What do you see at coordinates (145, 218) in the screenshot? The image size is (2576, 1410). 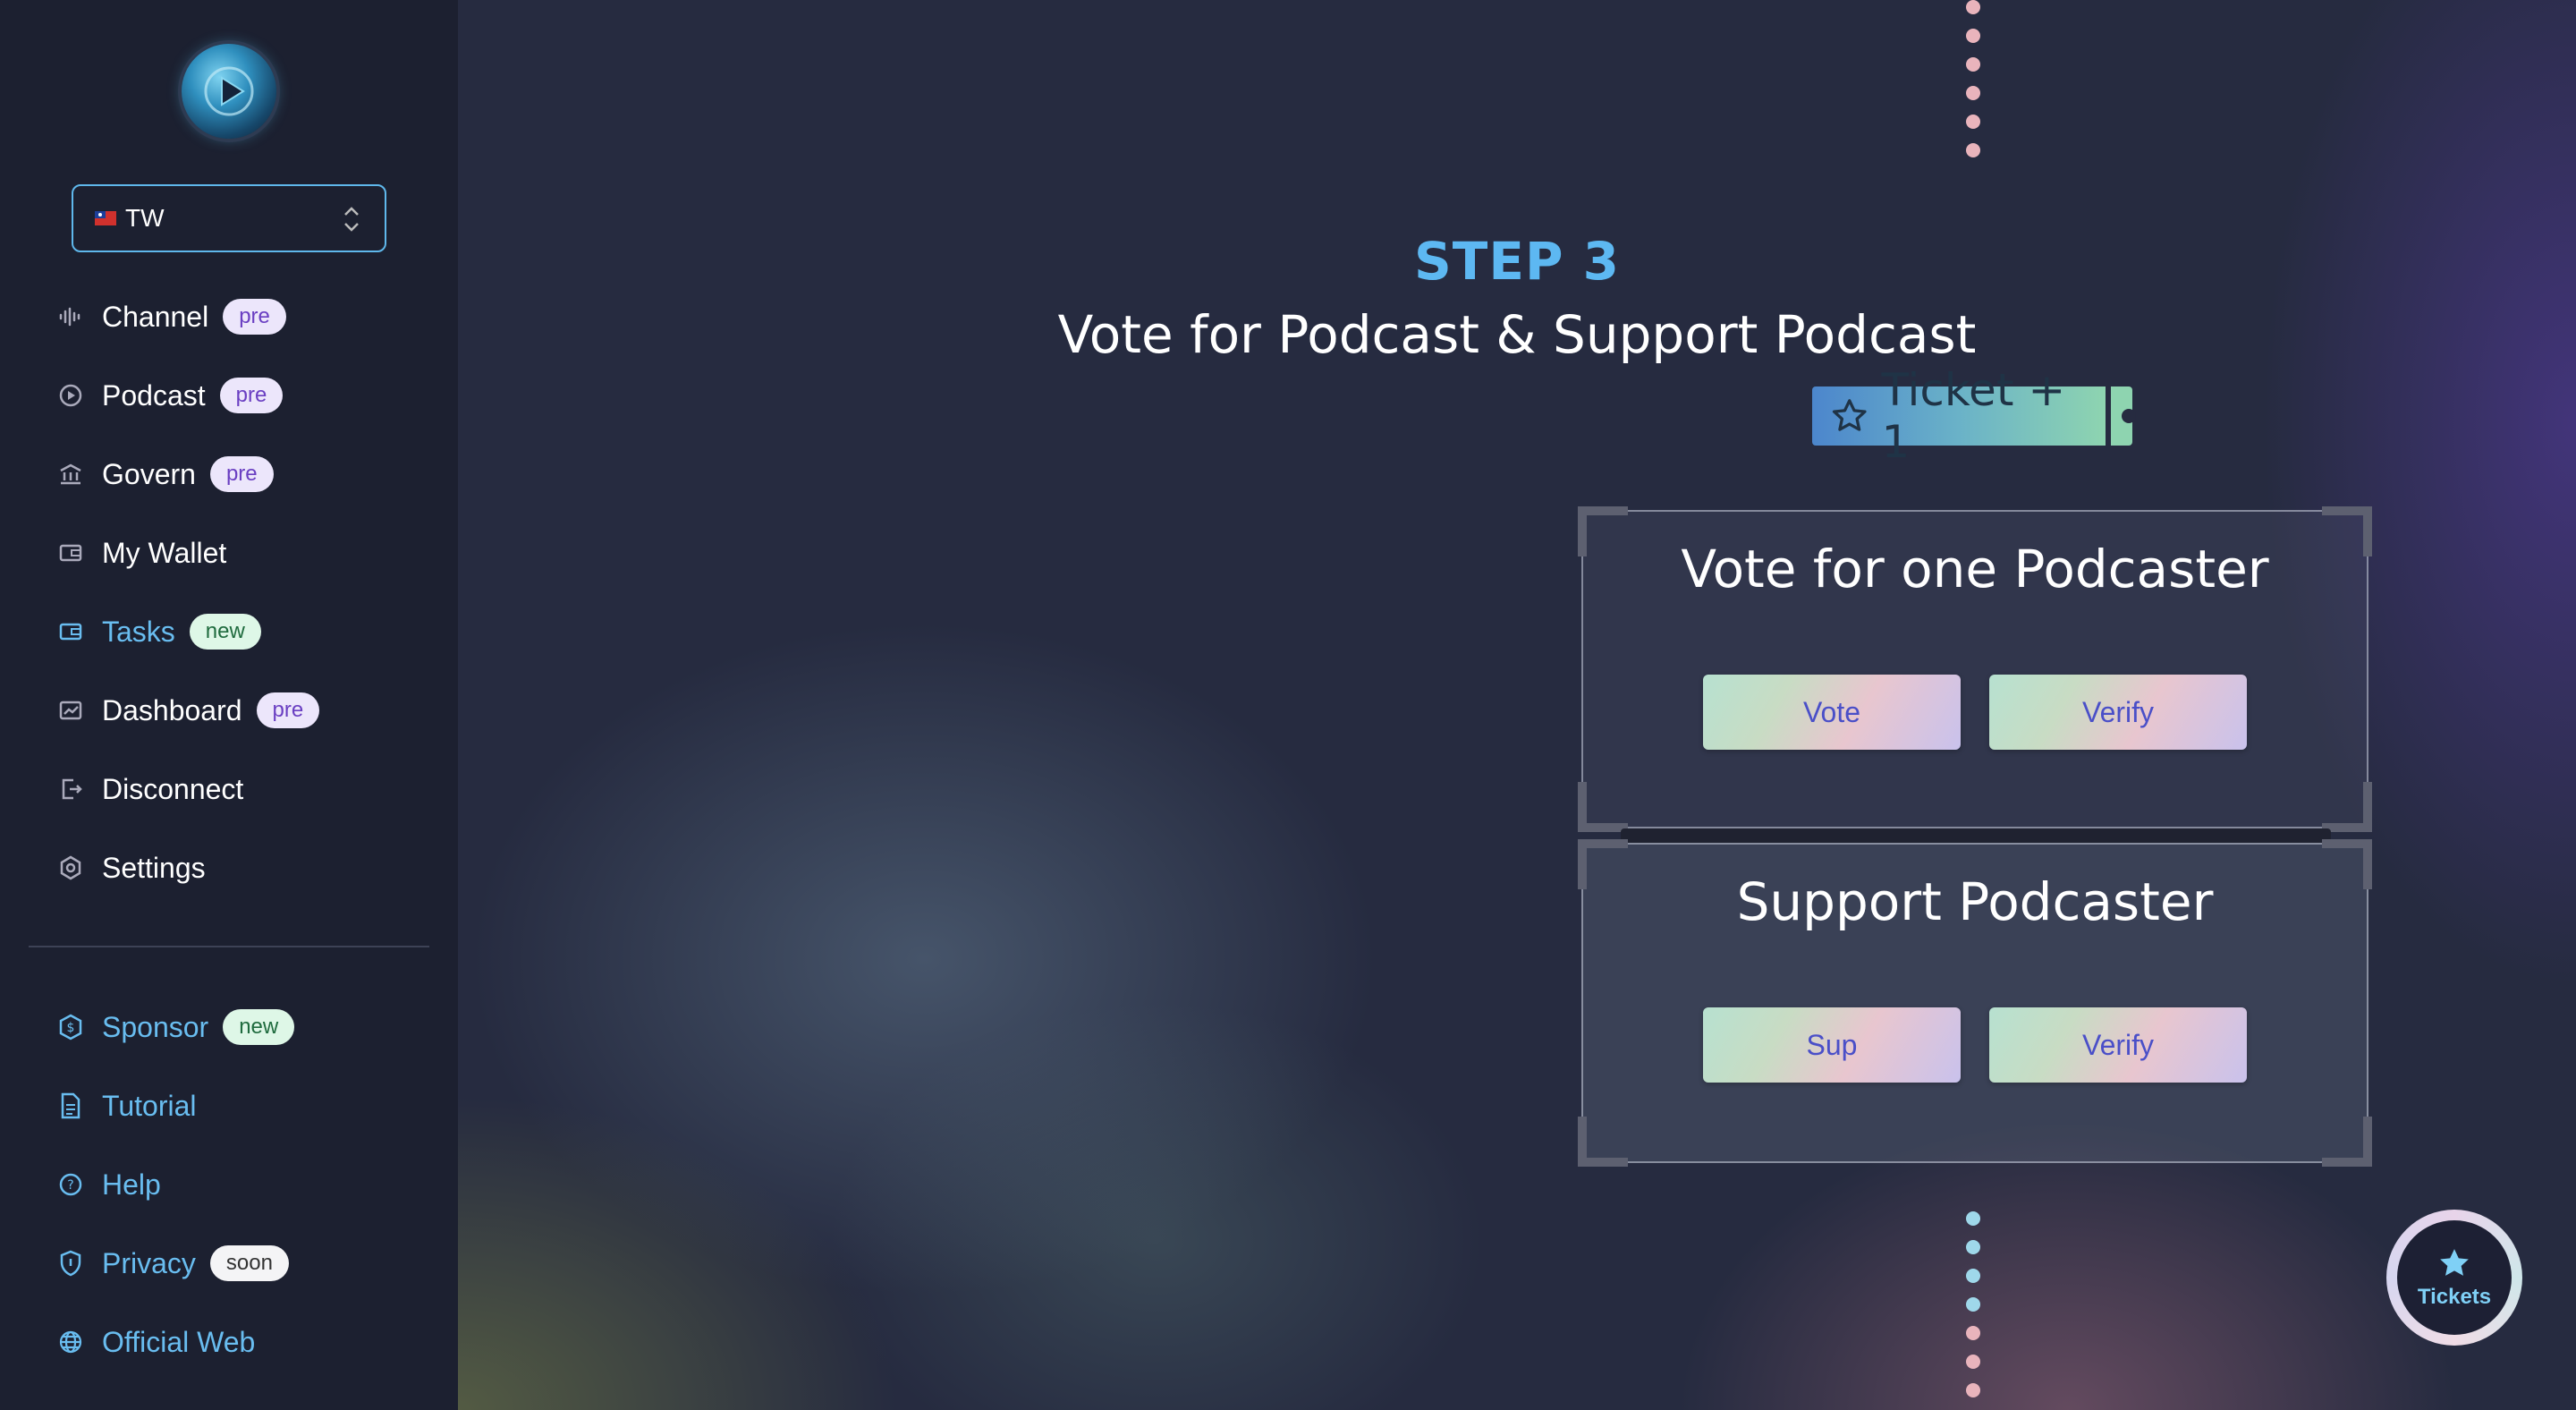 I see `region-value: TW` at bounding box center [145, 218].